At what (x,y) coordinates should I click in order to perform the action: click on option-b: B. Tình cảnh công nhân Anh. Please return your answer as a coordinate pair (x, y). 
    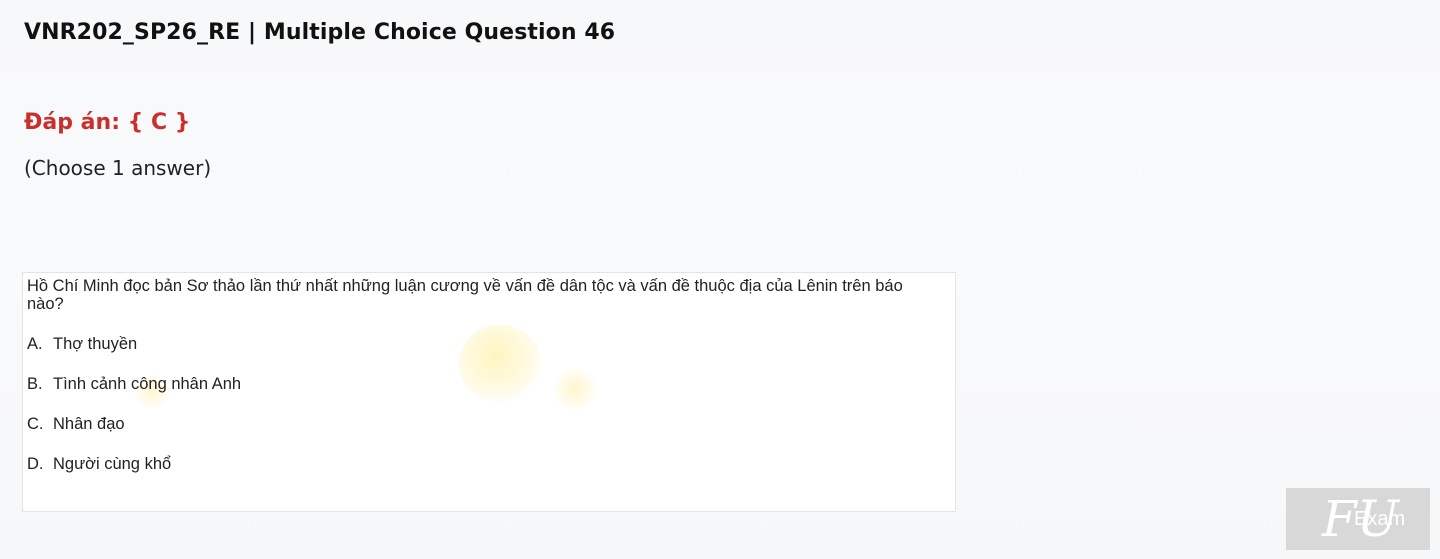
    Looking at the image, I should click on (134, 384).